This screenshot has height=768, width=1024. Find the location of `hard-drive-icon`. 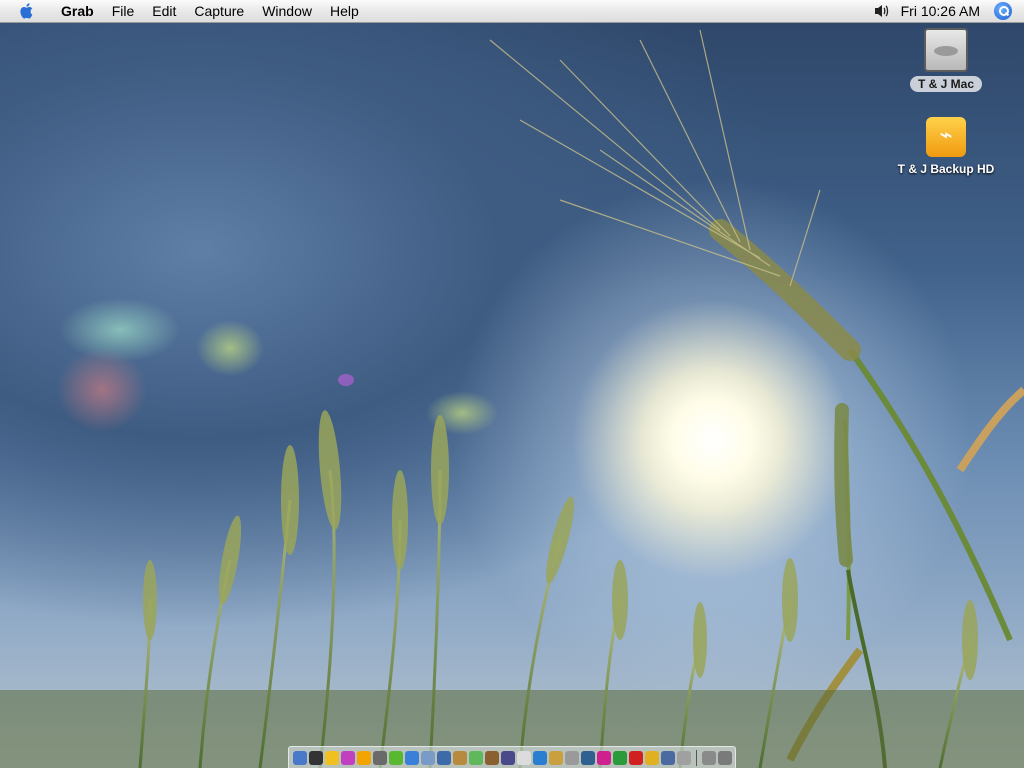

hard-drive-icon is located at coordinates (946, 50).